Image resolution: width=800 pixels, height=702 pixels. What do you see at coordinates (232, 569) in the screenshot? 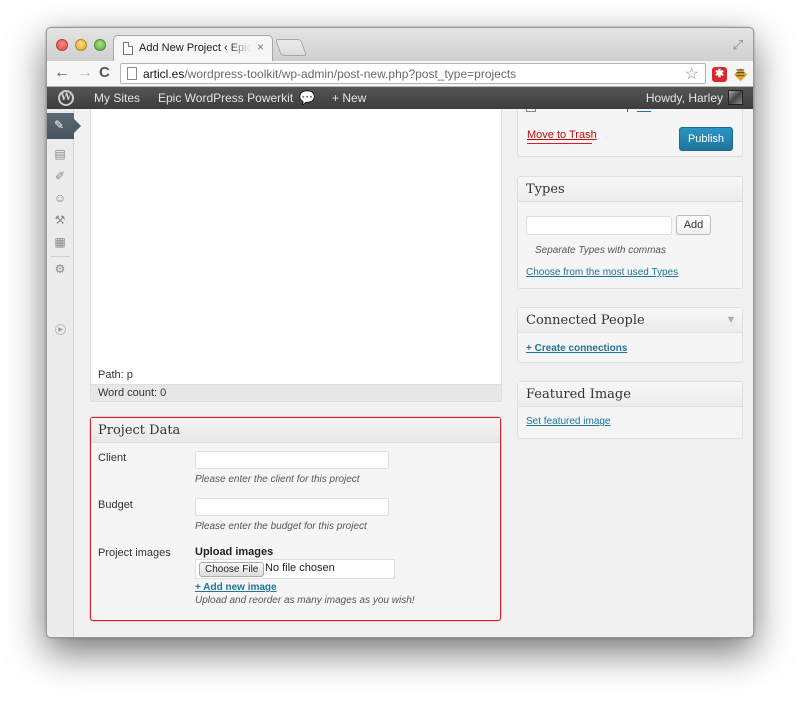
I see `choose-file-button: Choose File` at bounding box center [232, 569].